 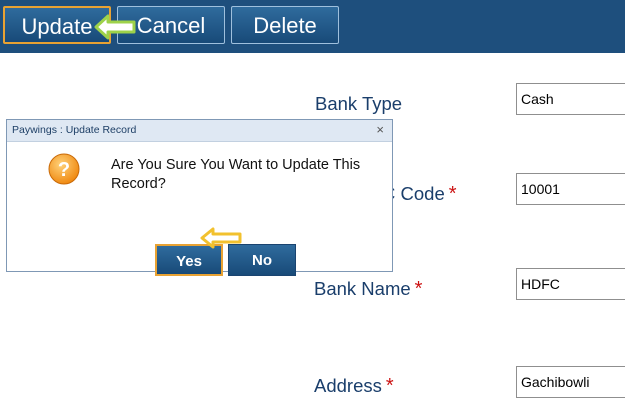 I want to click on ifsc-code-label: C Code *, so click(x=419, y=194).